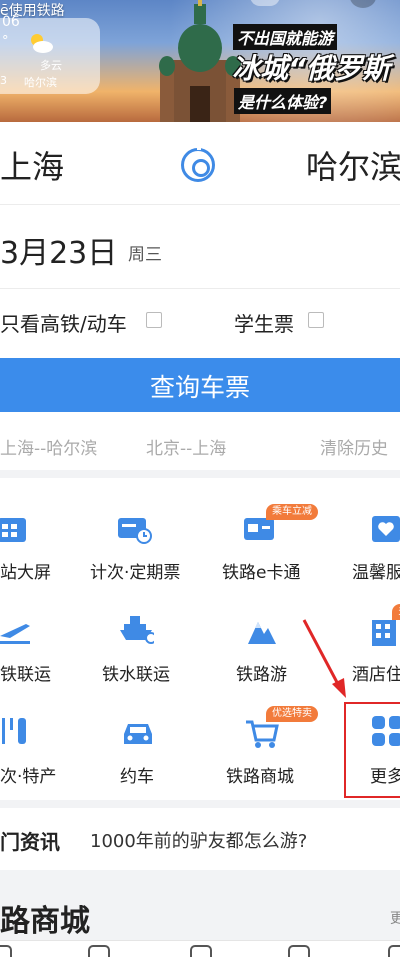  Describe the element at coordinates (30, 842) in the screenshot. I see `news-section-title: 门资讯` at that location.